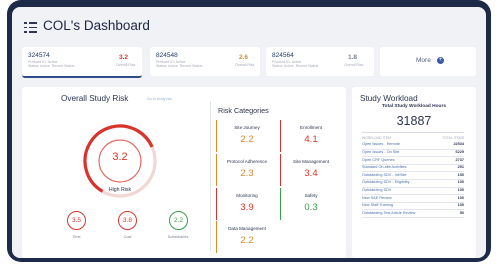  Describe the element at coordinates (120, 190) in the screenshot. I see `overall-risk-status: High Risk` at that location.